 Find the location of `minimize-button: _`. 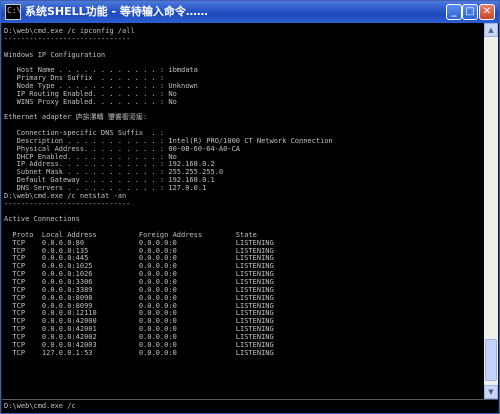

minimize-button: _ is located at coordinates (454, 12).